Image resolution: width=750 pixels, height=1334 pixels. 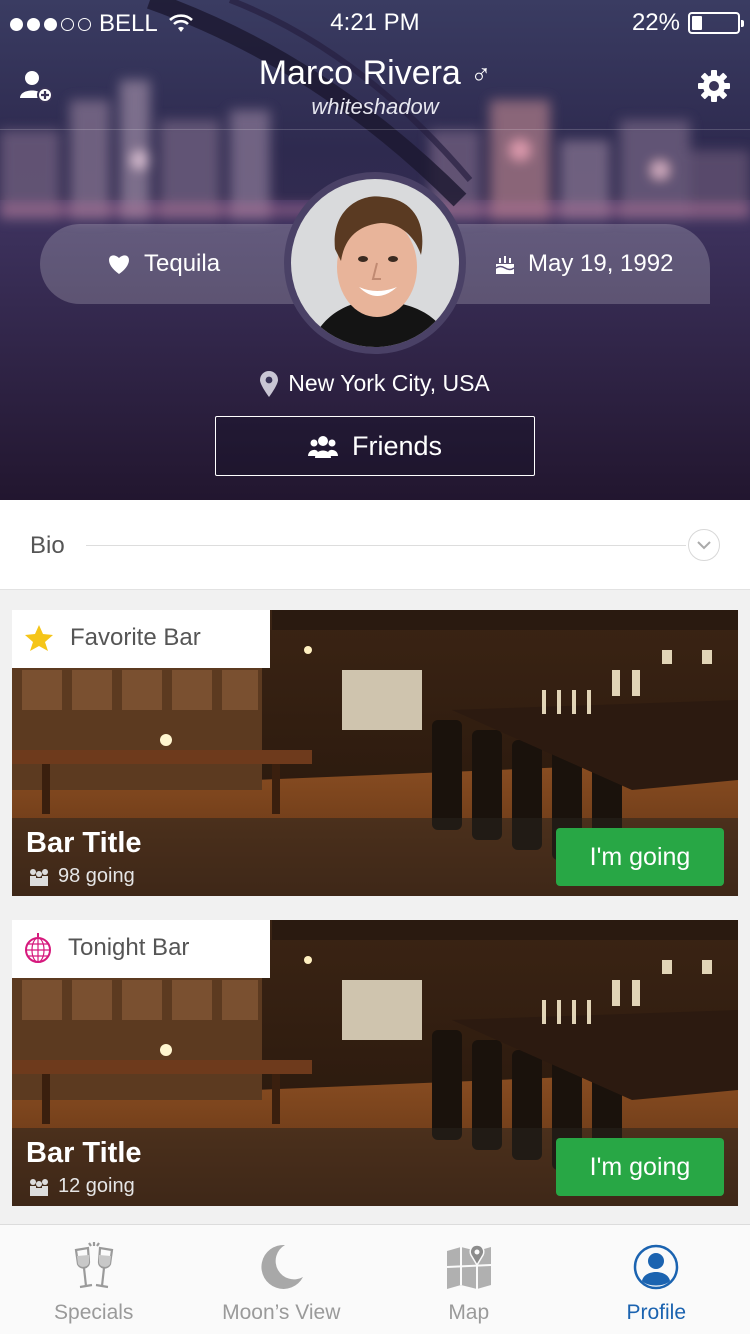 I want to click on going-count: 98 going, so click(x=81, y=876).